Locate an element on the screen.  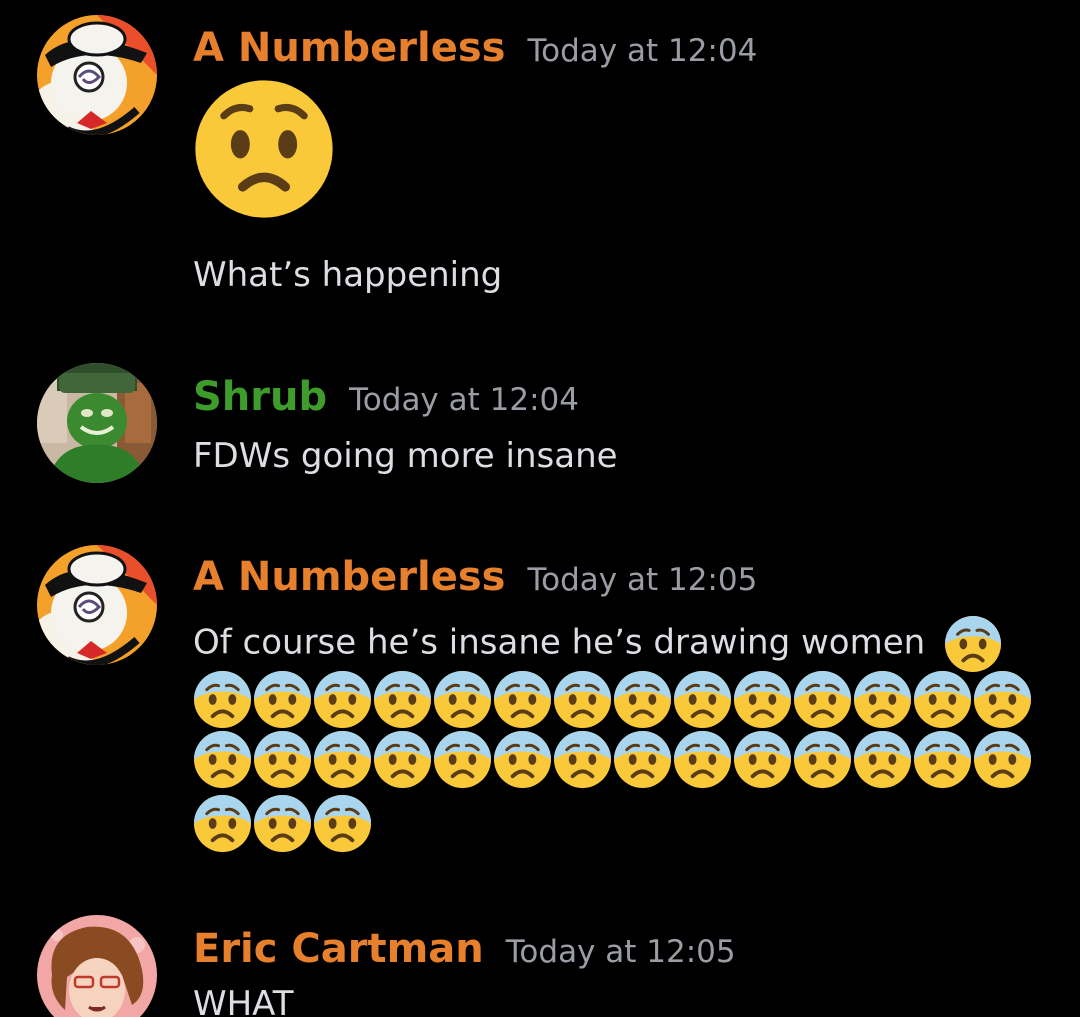
worried-face-icon is located at coordinates (264, 151).